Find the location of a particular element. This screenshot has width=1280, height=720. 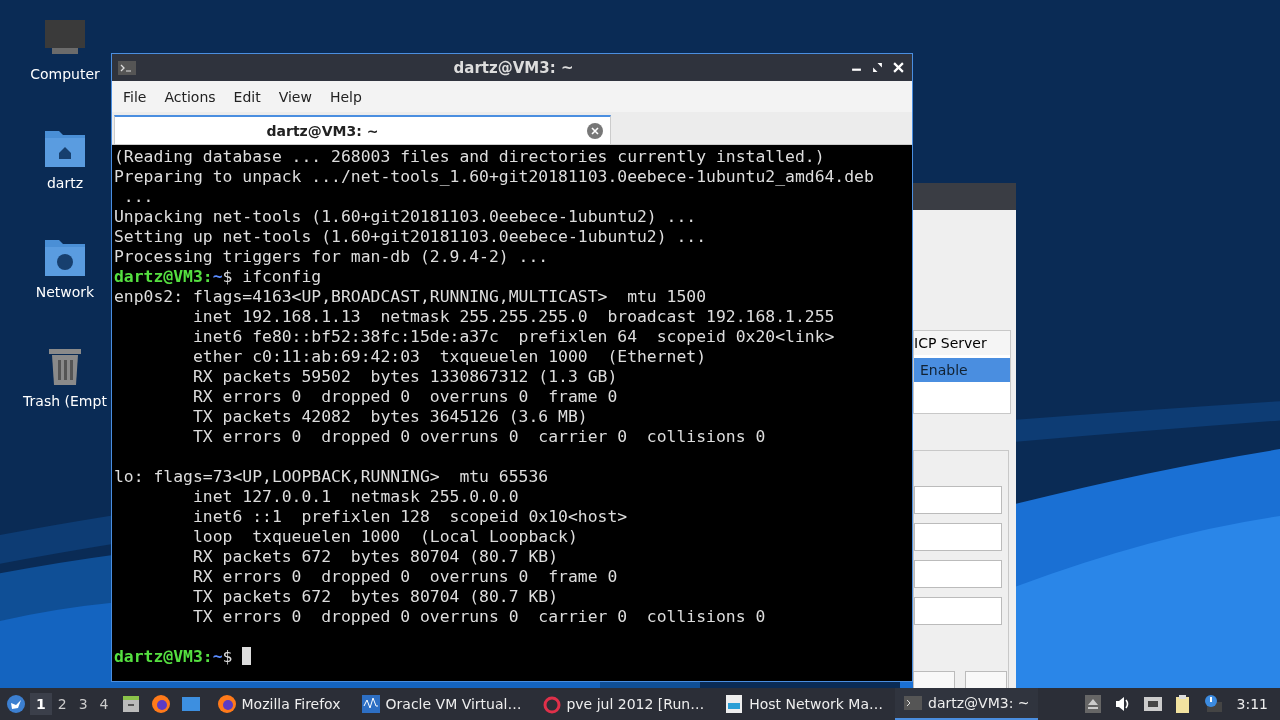

menu-item: Actions is located at coordinates (190, 96).